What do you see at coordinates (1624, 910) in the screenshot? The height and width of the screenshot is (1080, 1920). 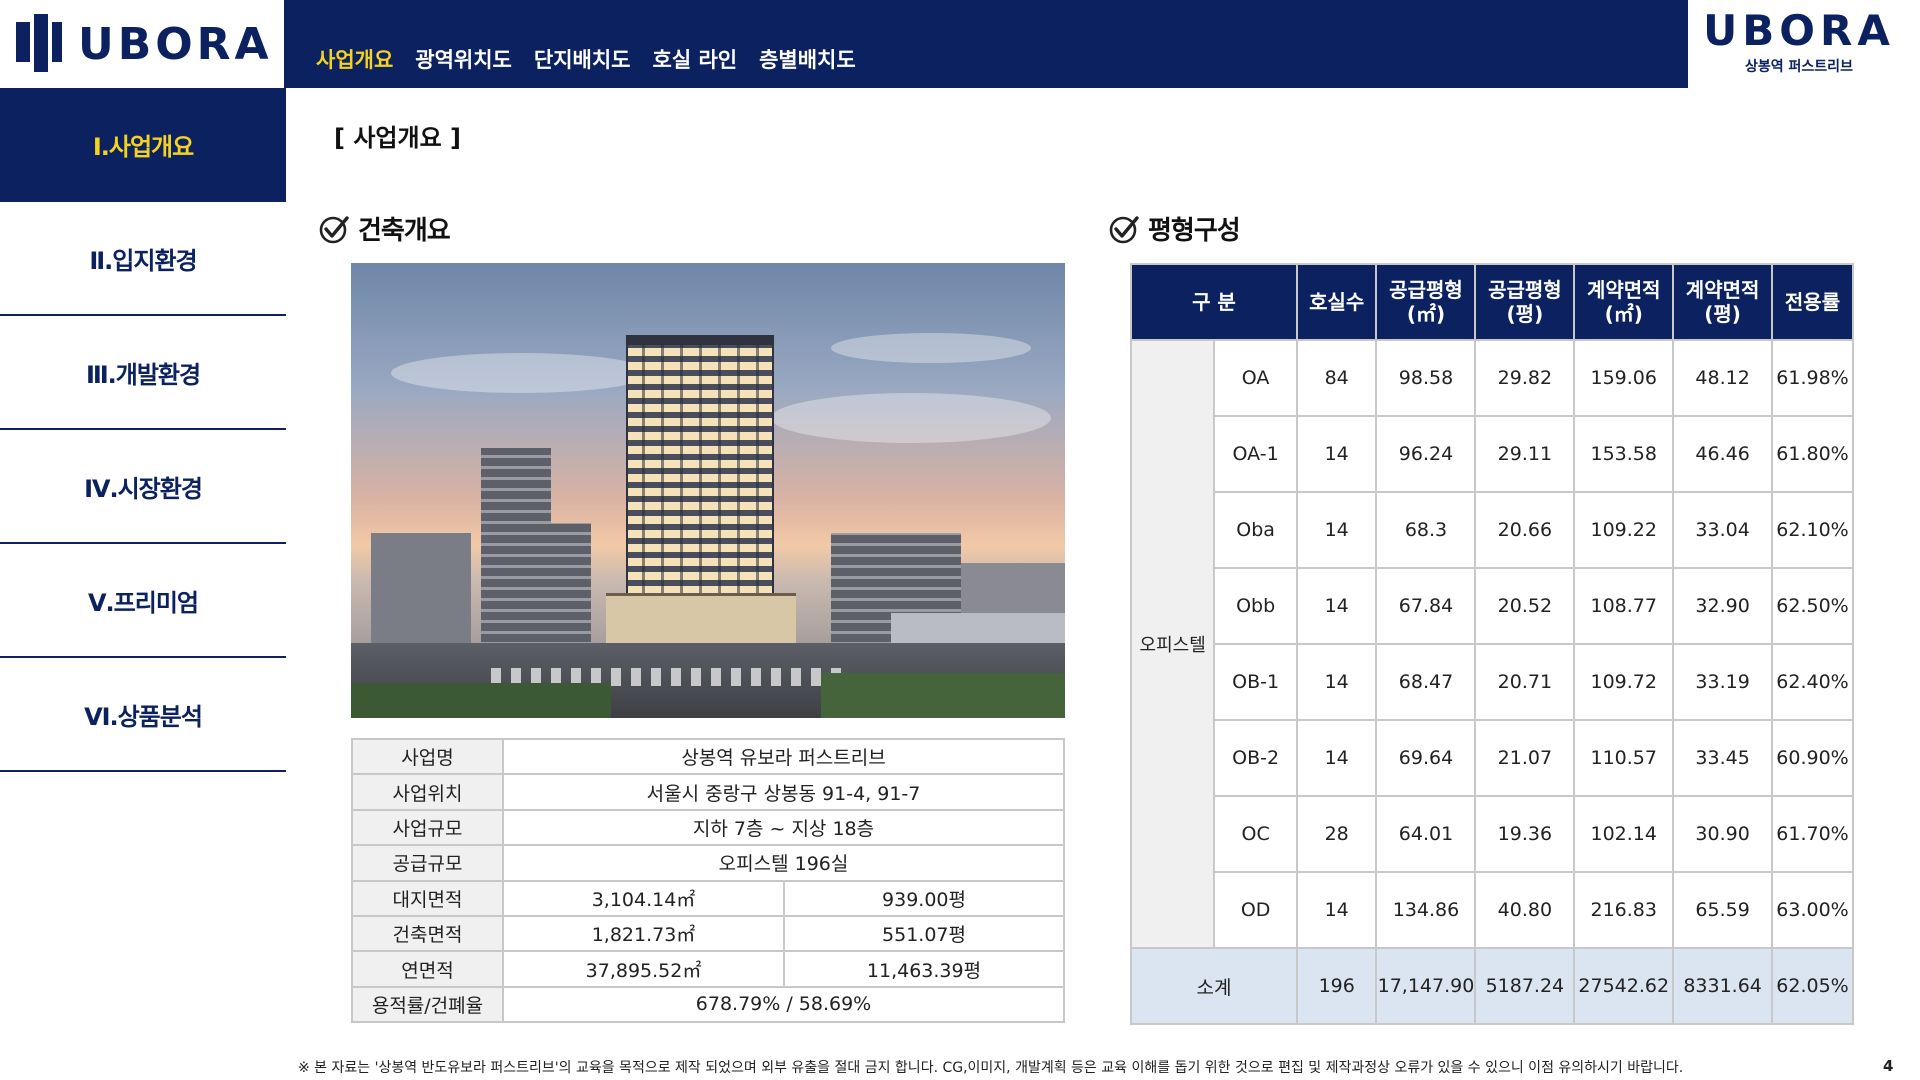 I see `table-cell: 216.83` at bounding box center [1624, 910].